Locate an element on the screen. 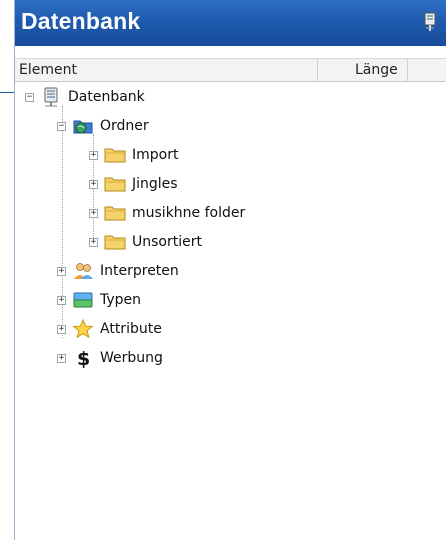  tree-node-label: Unsortiert is located at coordinates (167, 242).